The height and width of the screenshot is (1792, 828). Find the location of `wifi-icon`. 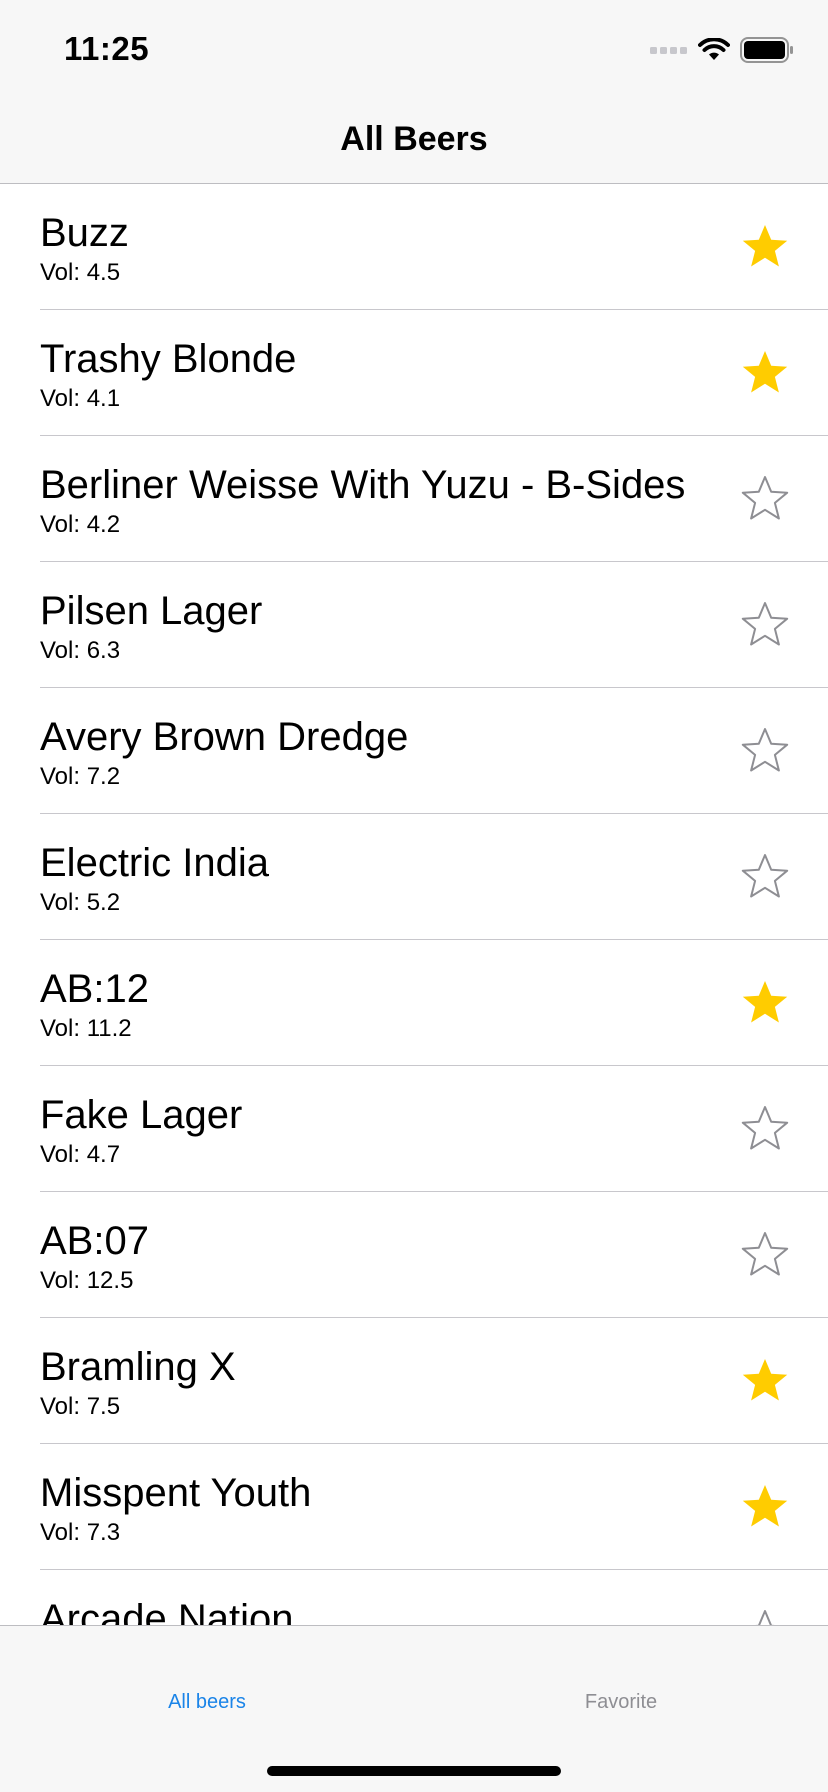

wifi-icon is located at coordinates (714, 49).